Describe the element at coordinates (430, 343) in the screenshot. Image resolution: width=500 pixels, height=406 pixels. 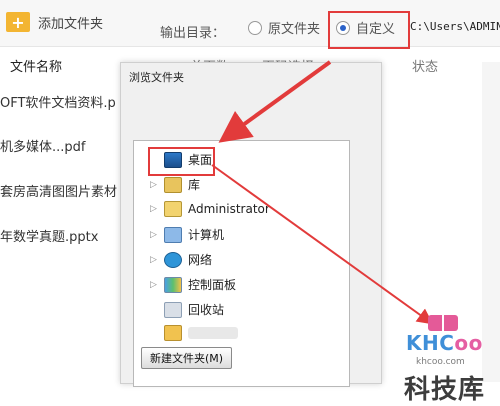
I see `watermark-logo-a: KHC` at that location.